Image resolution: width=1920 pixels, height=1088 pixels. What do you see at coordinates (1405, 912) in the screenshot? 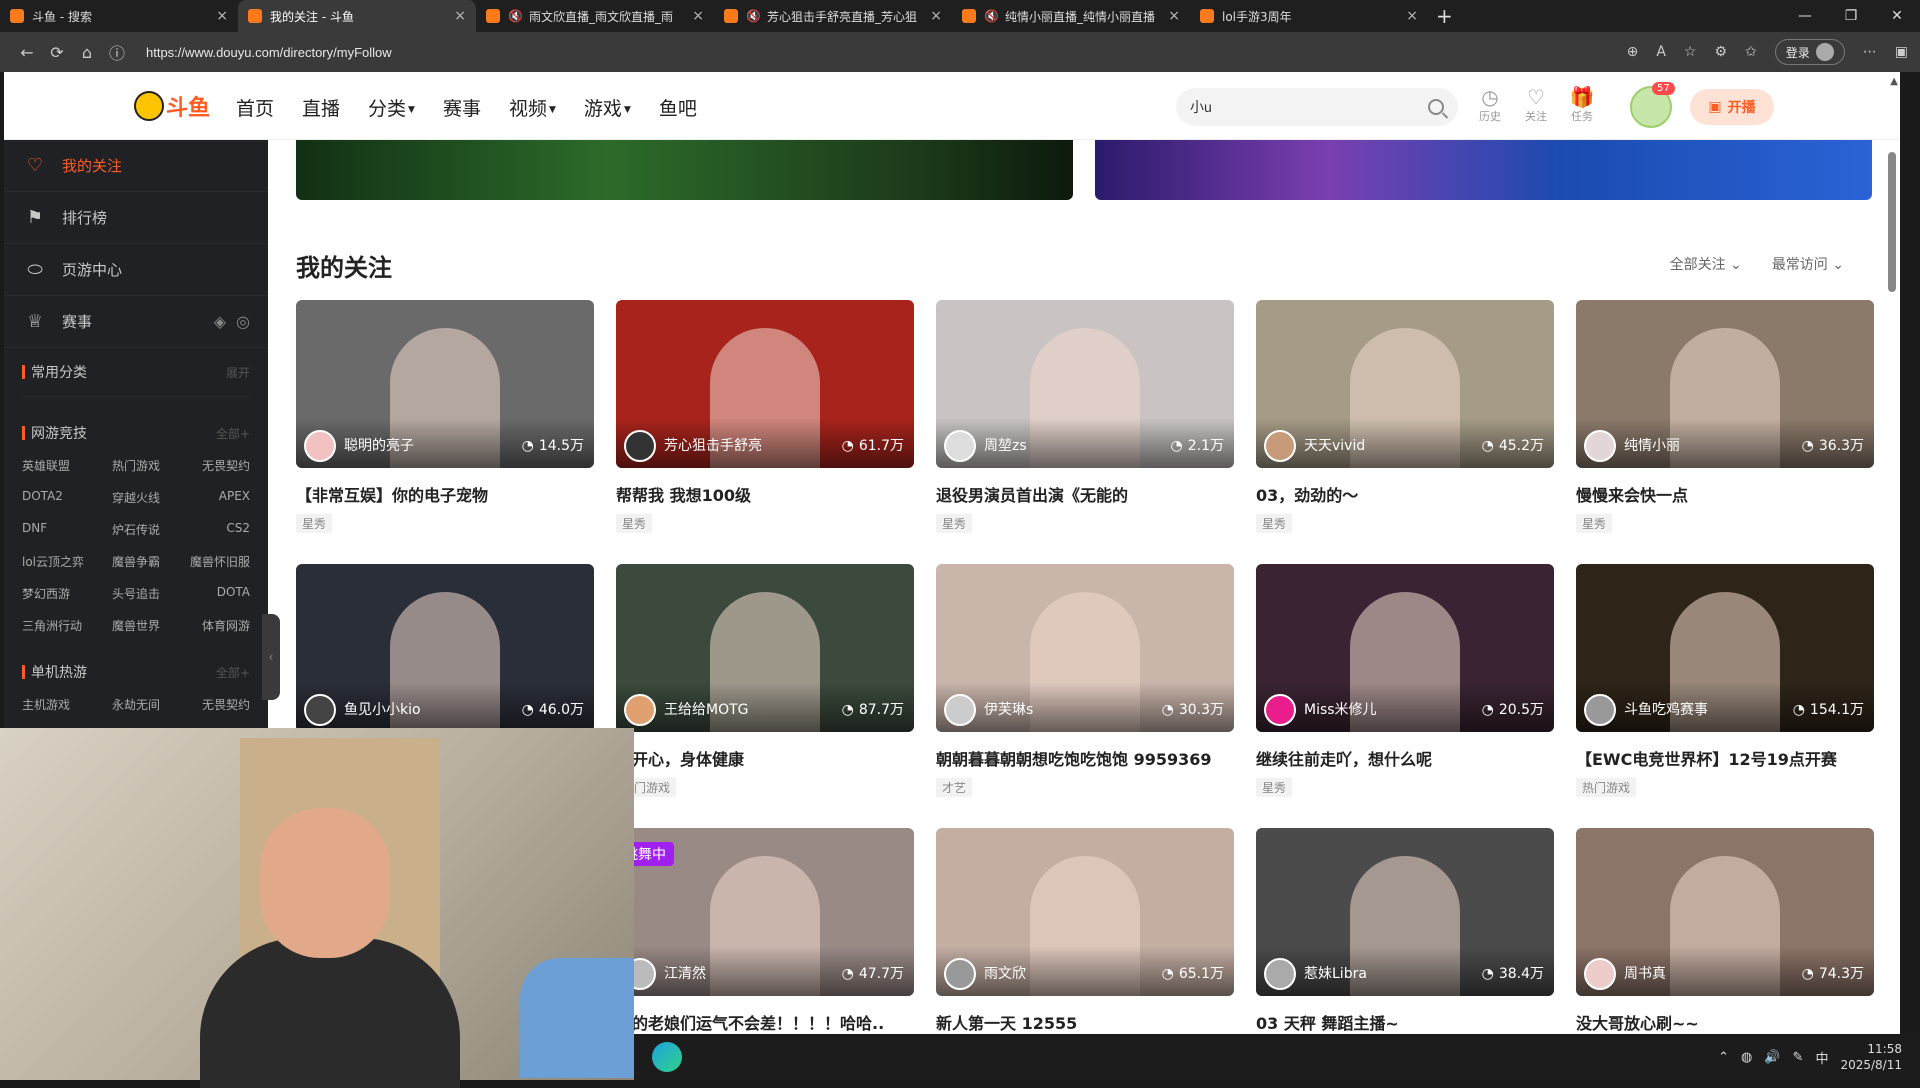
I see `stream-thumbnail: 惹妹Libra ◔ 38.4万` at bounding box center [1405, 912].